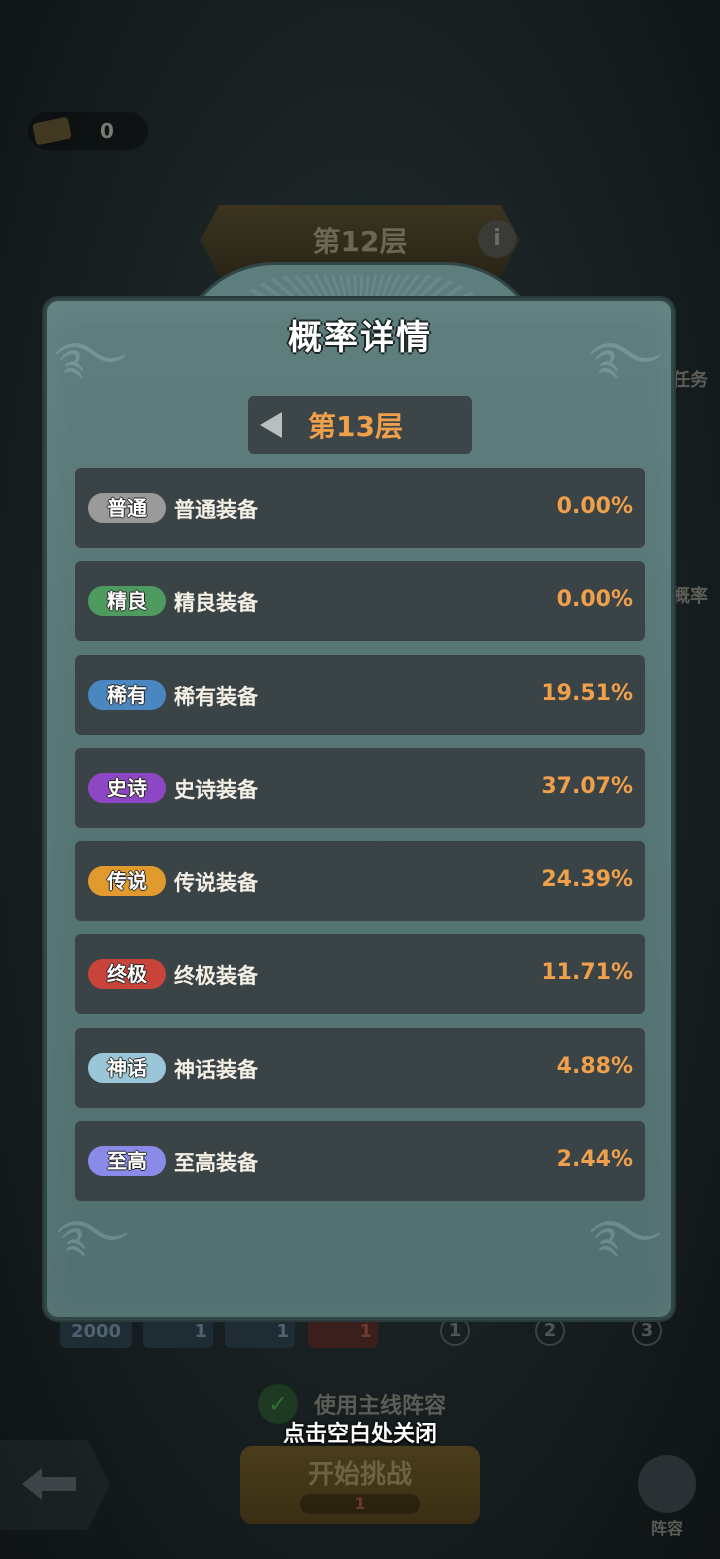 The width and height of the screenshot is (720, 1559). Describe the element at coordinates (360, 1432) in the screenshot. I see `tap-blank-to-close-hint: 点击空白处关闭` at that location.